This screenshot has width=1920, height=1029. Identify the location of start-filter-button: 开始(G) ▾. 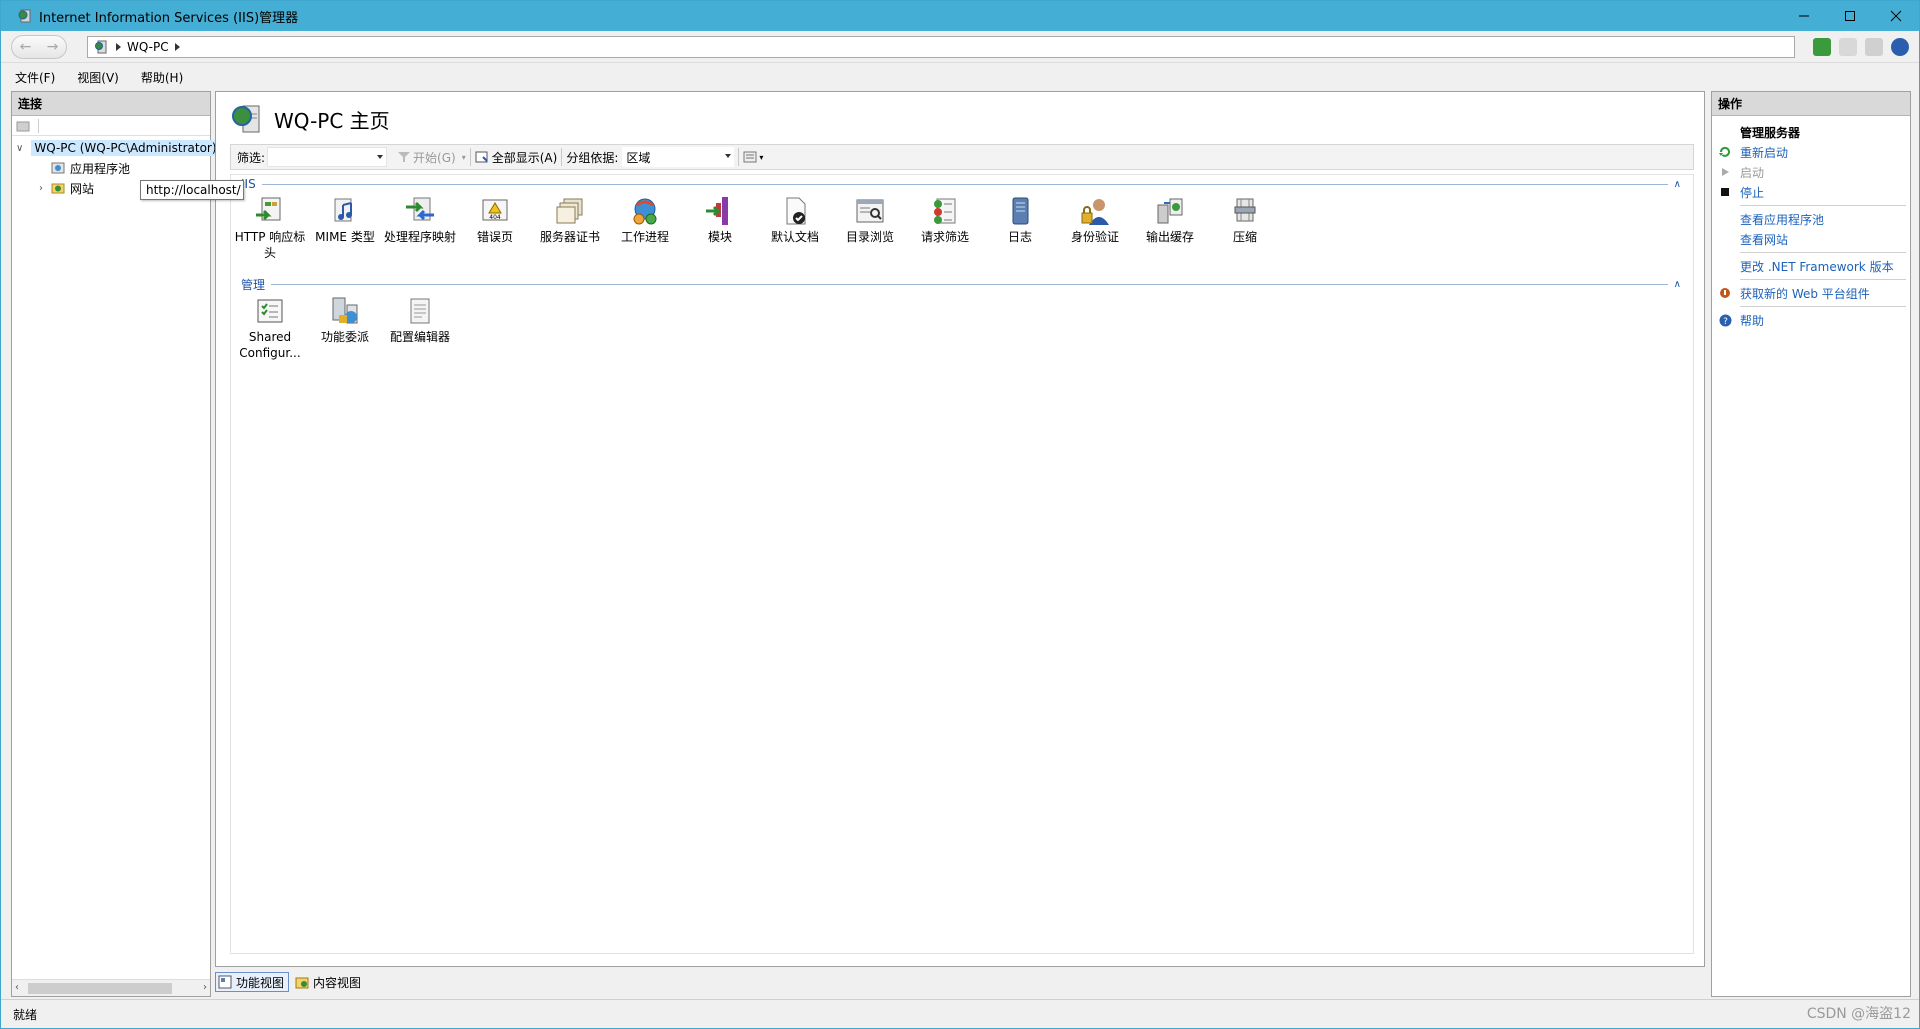
(431, 157).